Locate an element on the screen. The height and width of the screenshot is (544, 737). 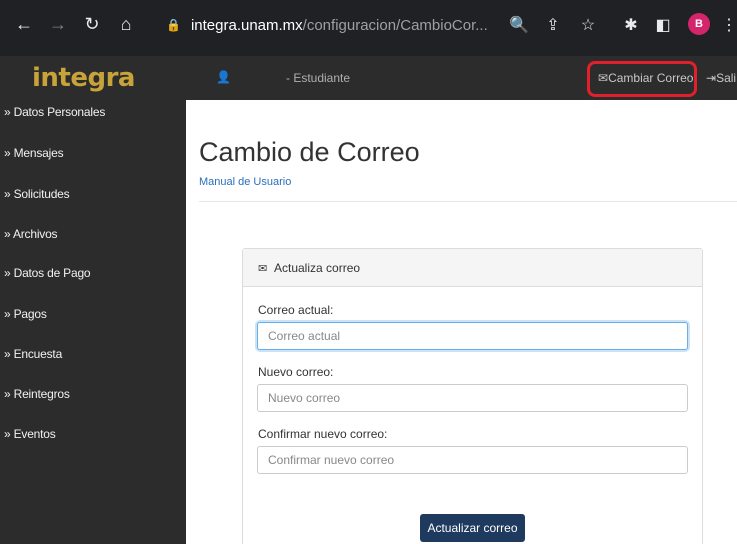
profile-avatar: B is located at coordinates (699, 24).